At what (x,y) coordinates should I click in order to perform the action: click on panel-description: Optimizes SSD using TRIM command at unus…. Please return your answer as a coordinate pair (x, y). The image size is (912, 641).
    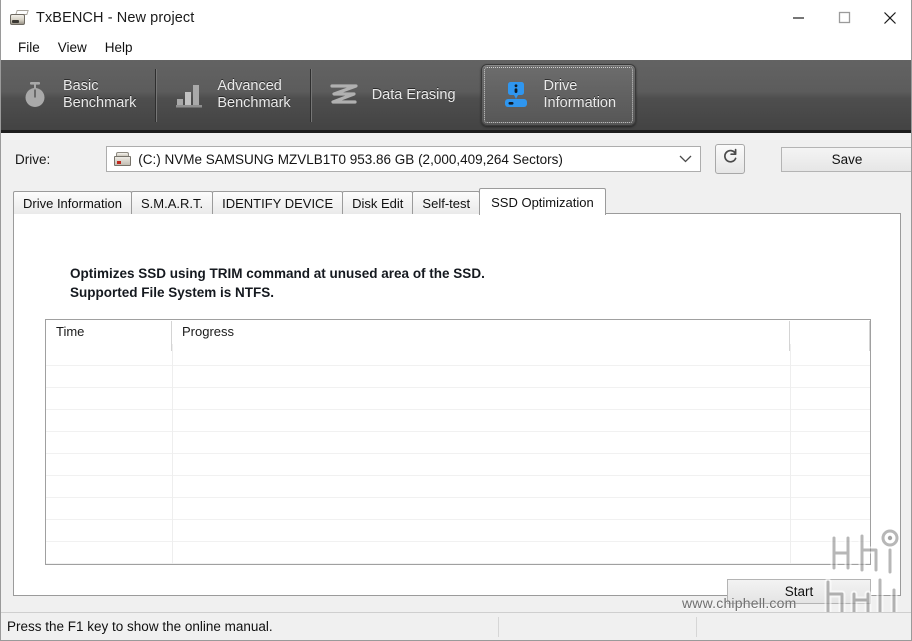
    Looking at the image, I should click on (277, 283).